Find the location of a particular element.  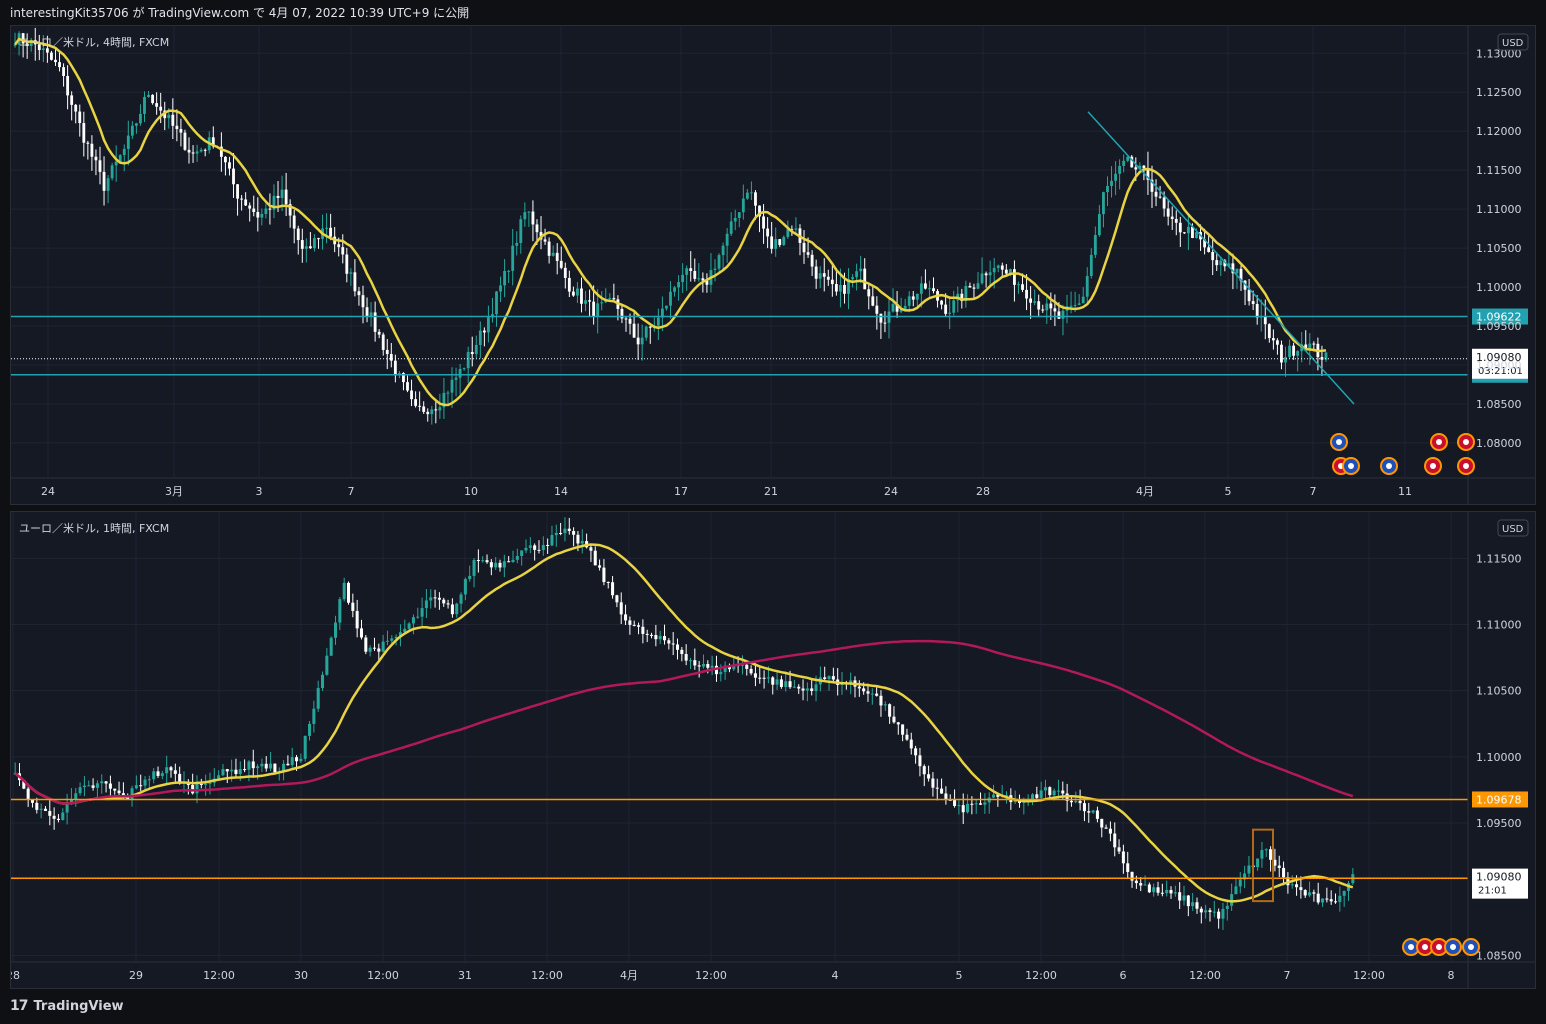

currency-label: USD is located at coordinates (1513, 43).